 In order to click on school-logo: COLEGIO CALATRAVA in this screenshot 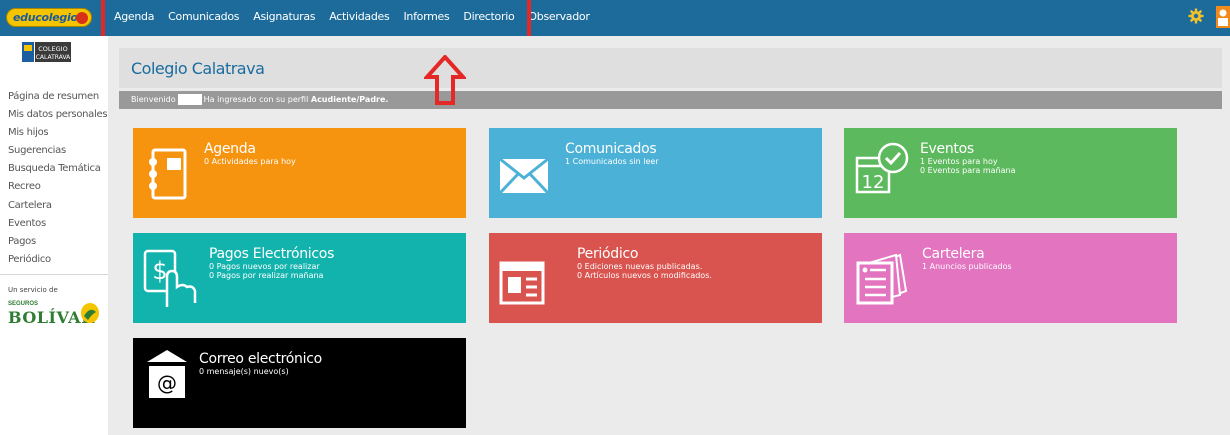, I will do `click(46, 52)`.